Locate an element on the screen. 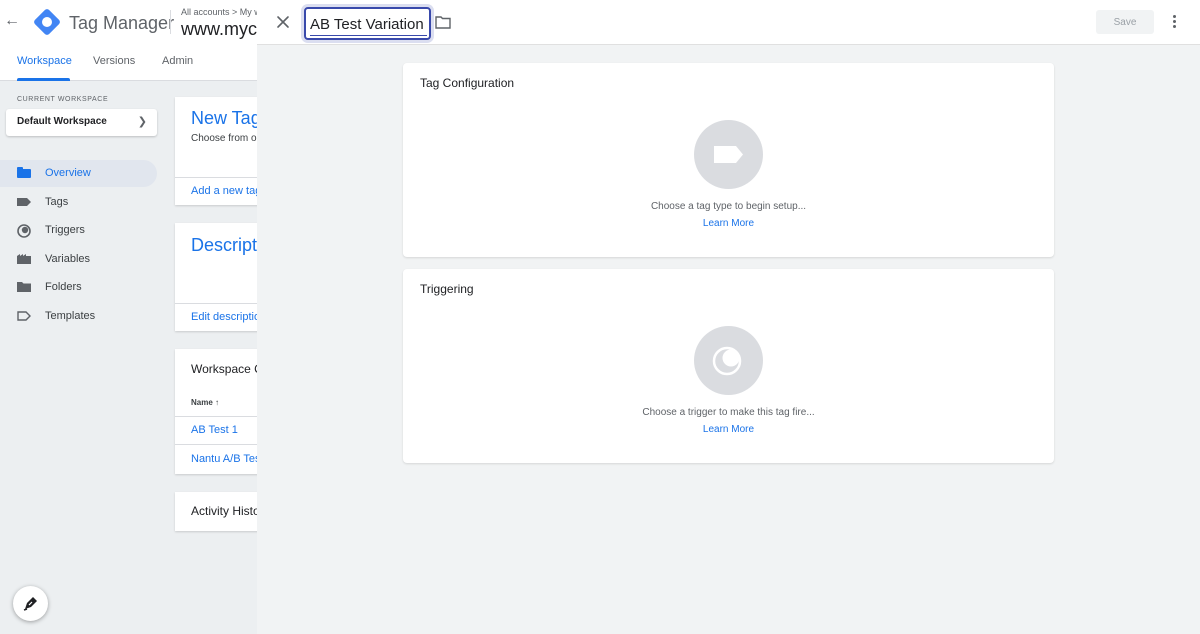 This screenshot has height=634, width=1200. tag-name-input is located at coordinates (368, 24).